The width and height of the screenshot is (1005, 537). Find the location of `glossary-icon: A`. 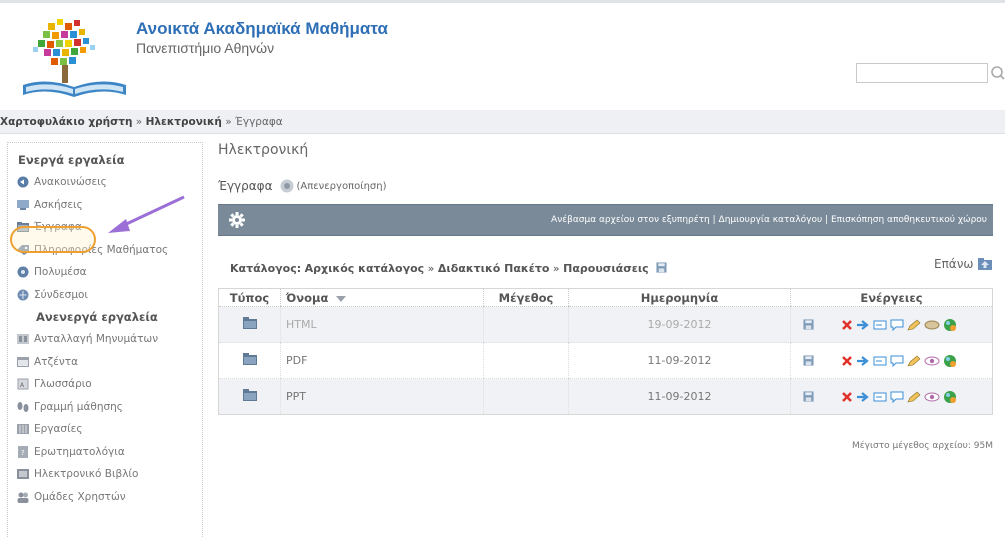

glossary-icon: A is located at coordinates (23, 384).